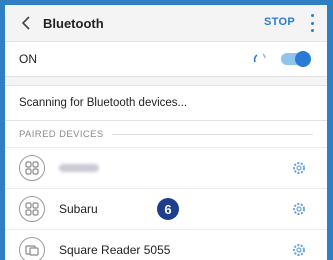 The image size is (333, 260). What do you see at coordinates (212, 134) in the screenshot?
I see `section-divider` at bounding box center [212, 134].